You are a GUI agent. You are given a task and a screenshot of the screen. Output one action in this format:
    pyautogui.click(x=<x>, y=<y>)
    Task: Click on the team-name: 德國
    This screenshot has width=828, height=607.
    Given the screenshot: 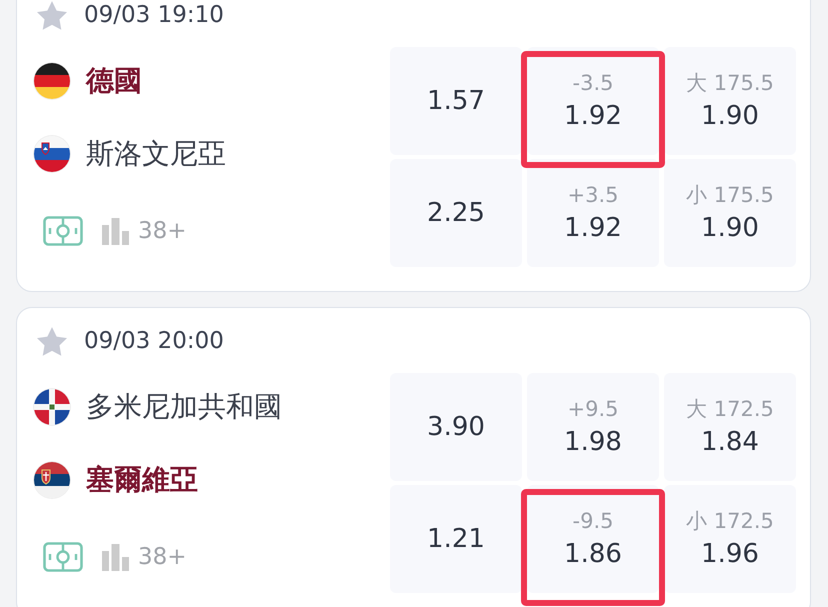 What is the action you would take?
    pyautogui.click(x=114, y=81)
    